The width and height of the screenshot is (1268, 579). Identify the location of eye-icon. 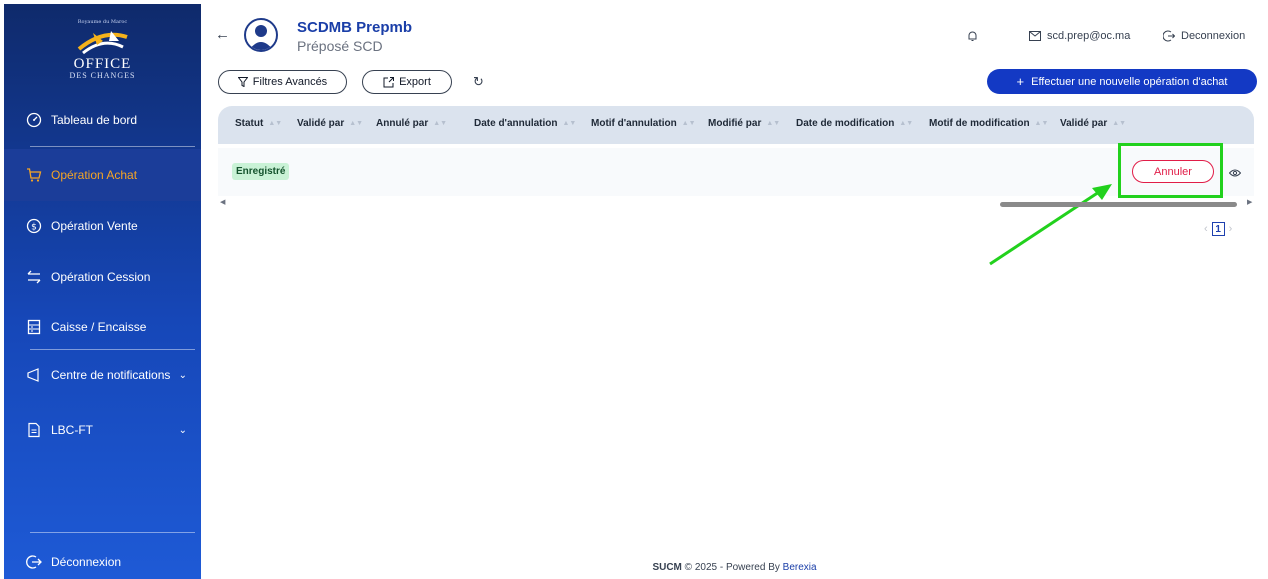
(1235, 174).